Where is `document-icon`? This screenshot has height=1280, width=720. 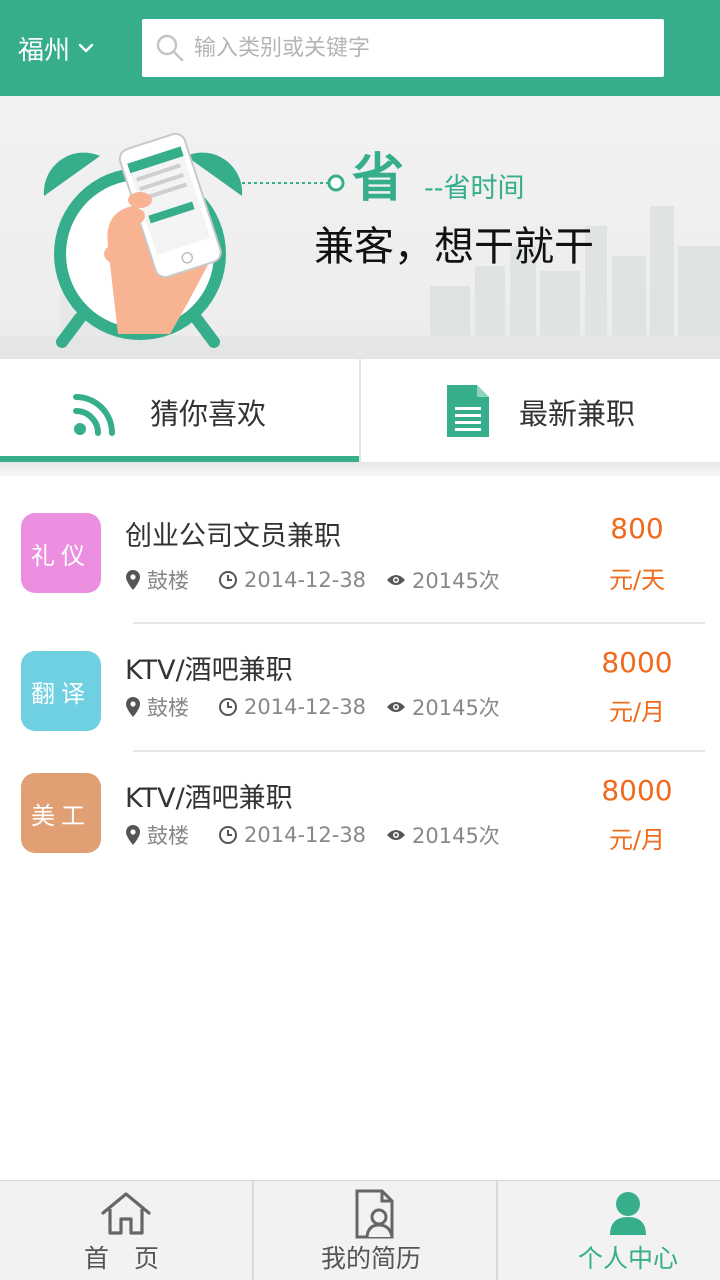
document-icon is located at coordinates (468, 411).